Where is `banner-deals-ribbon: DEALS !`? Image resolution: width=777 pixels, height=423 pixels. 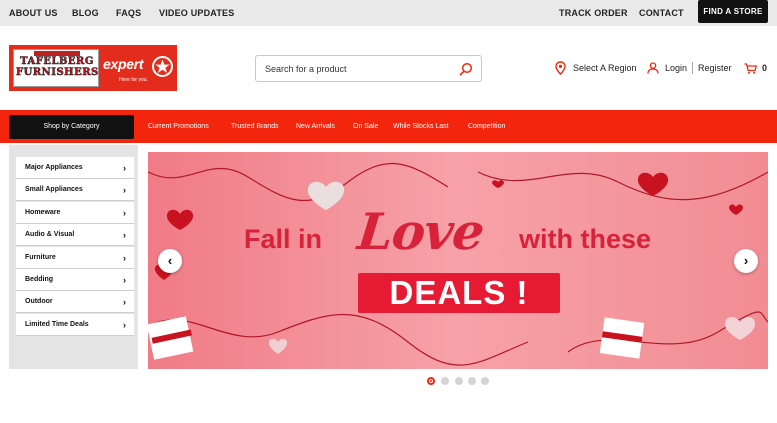 banner-deals-ribbon: DEALS ! is located at coordinates (459, 293).